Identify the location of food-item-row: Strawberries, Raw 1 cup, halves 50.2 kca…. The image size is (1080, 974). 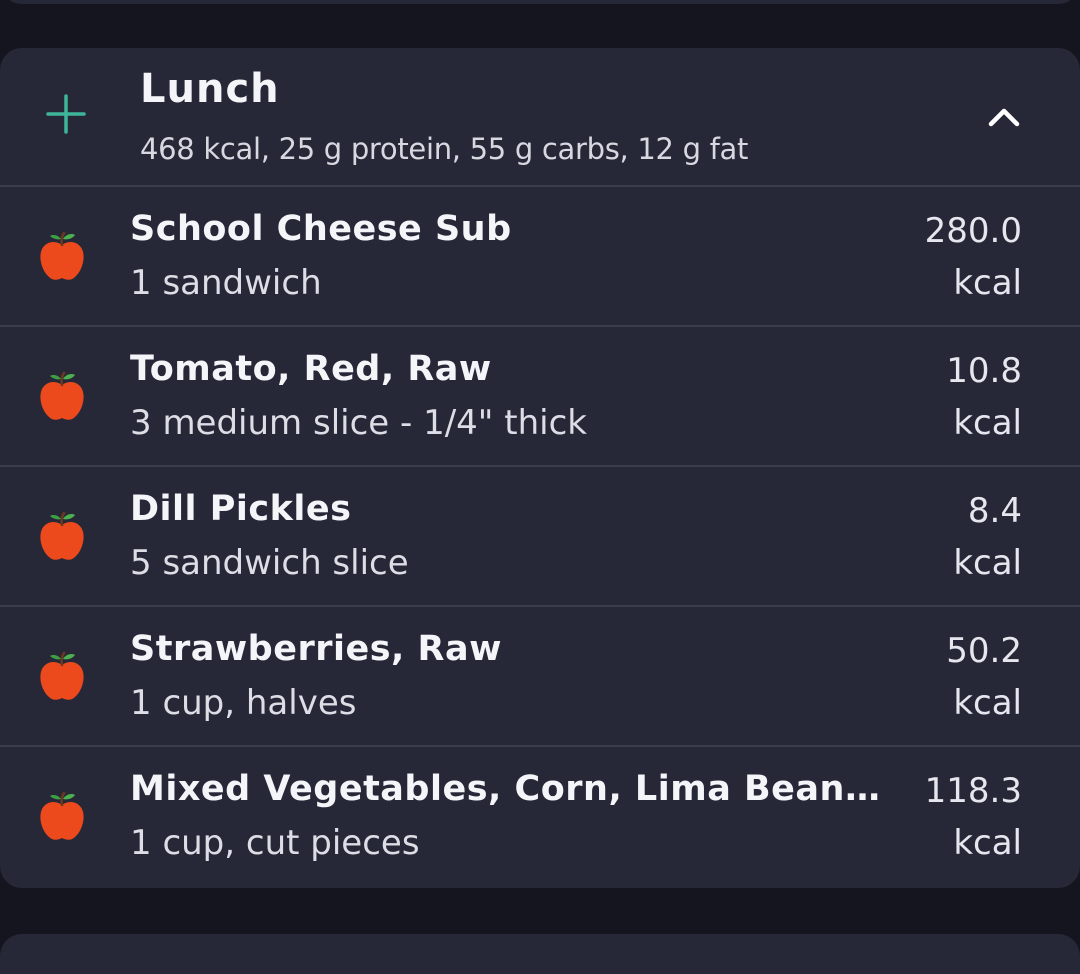
(540, 677).